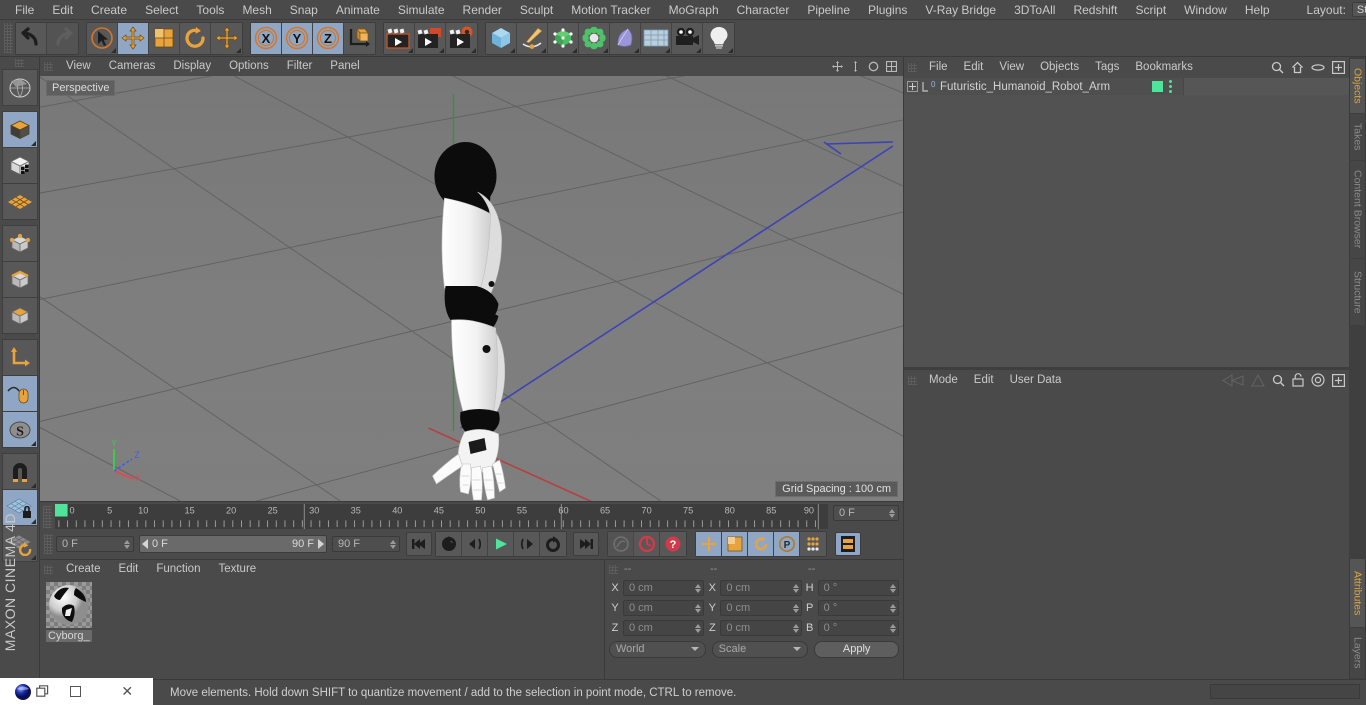 This screenshot has width=1366, height=705. Describe the element at coordinates (19, 165) in the screenshot. I see `texture-mode-icon` at that location.